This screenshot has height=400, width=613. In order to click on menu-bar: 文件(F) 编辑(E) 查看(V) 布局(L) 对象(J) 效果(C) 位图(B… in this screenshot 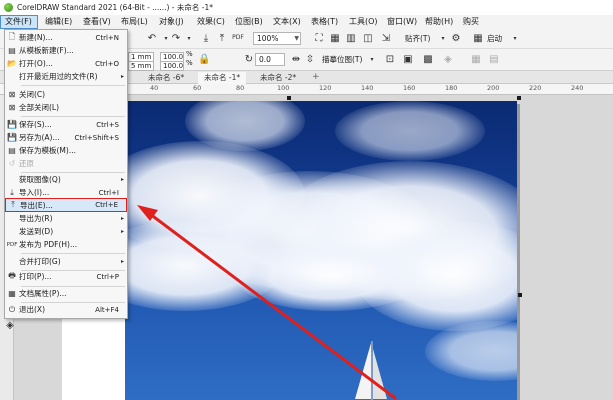, I will do `click(306, 22)`.